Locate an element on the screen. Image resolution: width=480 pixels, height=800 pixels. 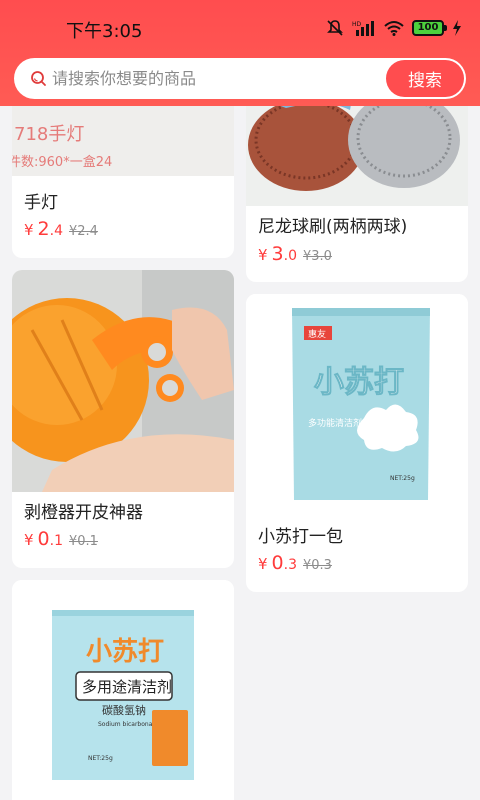
status-time: 下午3:05 is located at coordinates (104, 31).